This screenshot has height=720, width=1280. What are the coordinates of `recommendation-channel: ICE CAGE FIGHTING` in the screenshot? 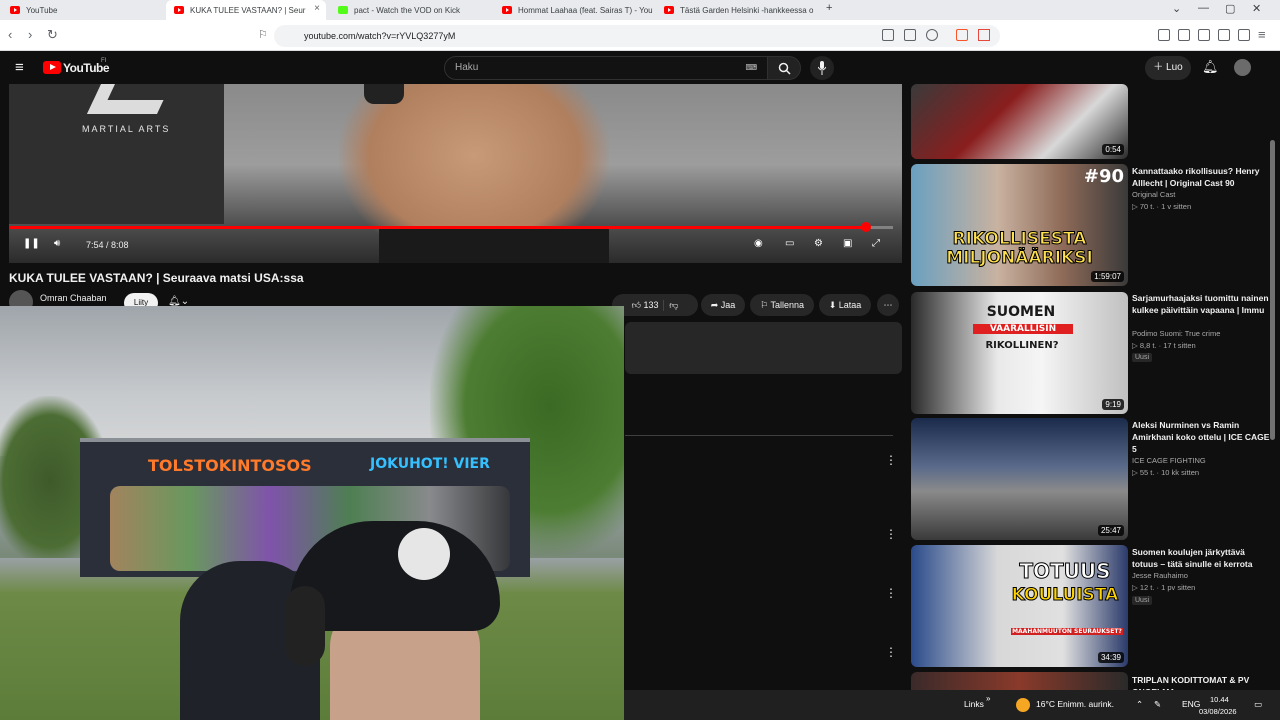 It's located at (1202, 461).